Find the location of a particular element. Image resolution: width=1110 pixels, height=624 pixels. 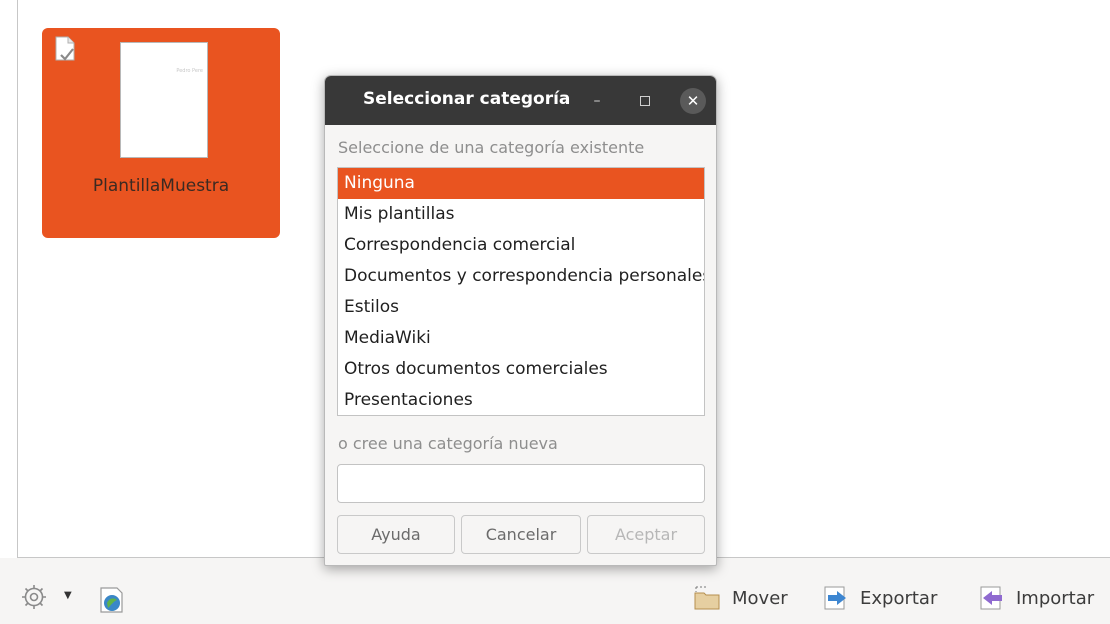

cancel-button: Cancelar is located at coordinates (521, 534).